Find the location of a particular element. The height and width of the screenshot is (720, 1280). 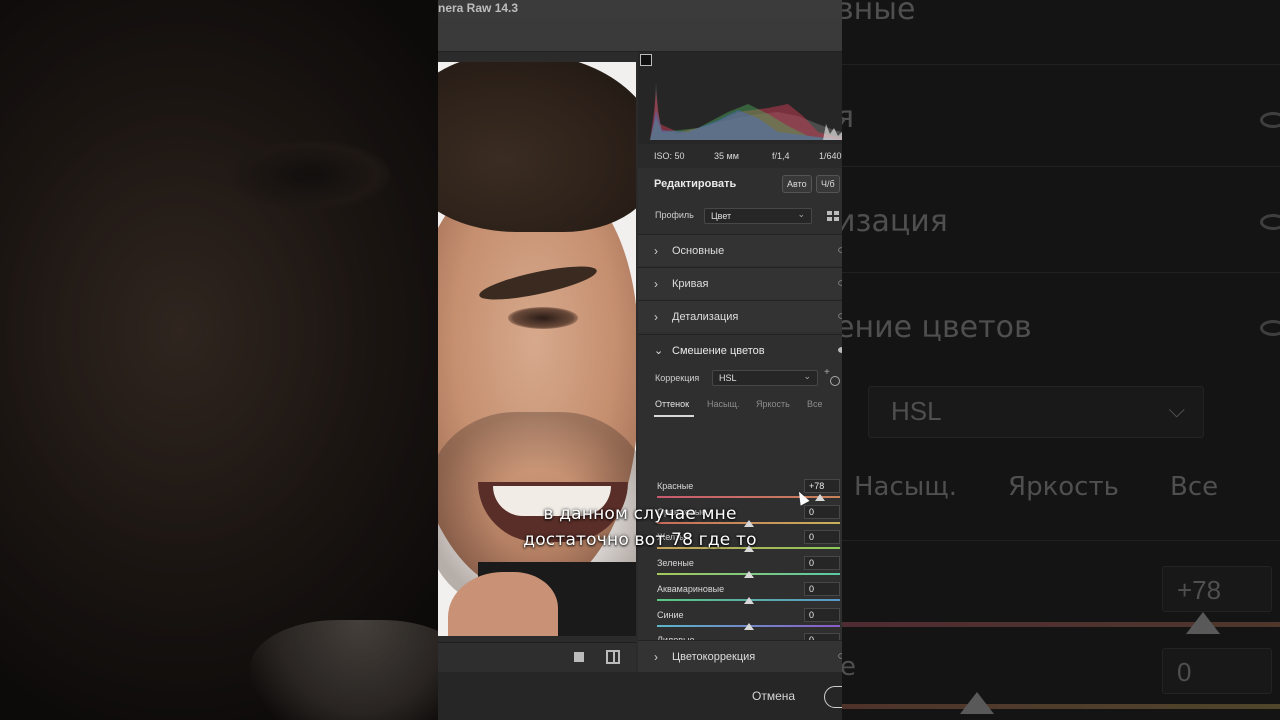

slider-value-field: +78 is located at coordinates (822, 486).